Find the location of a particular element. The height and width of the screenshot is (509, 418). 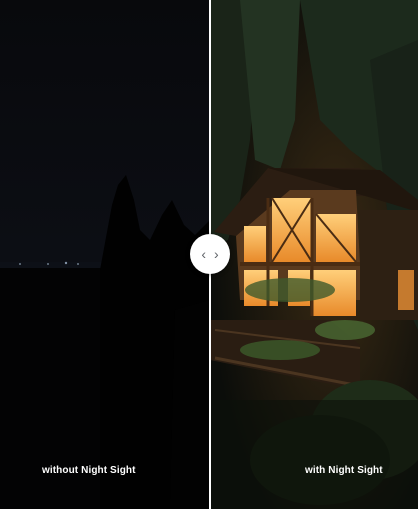

before-caption: without Night Sight is located at coordinates (89, 470).